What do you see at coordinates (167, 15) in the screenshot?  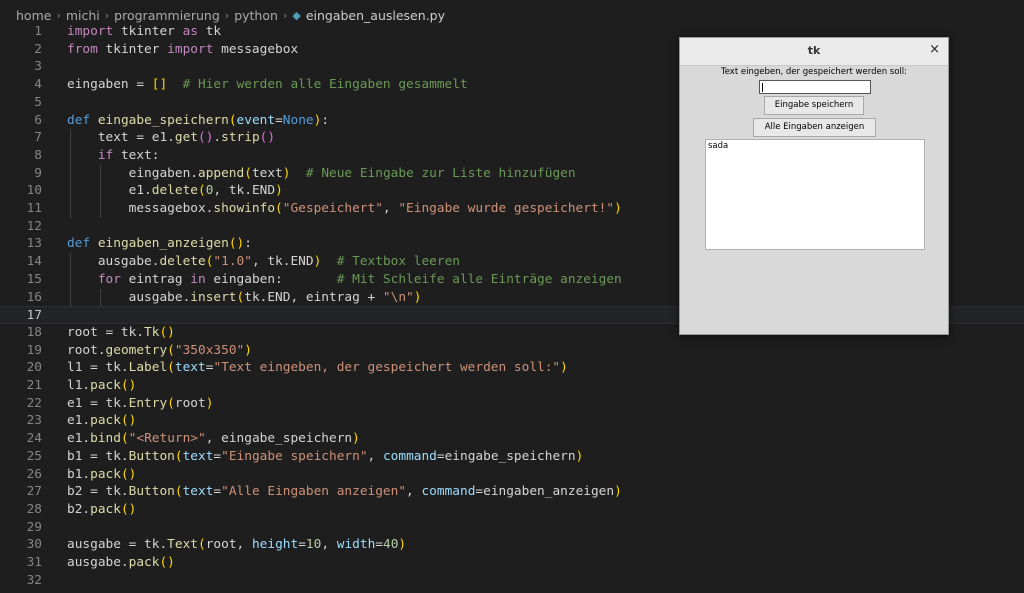 I see `breadcrumb-item: programmierung` at bounding box center [167, 15].